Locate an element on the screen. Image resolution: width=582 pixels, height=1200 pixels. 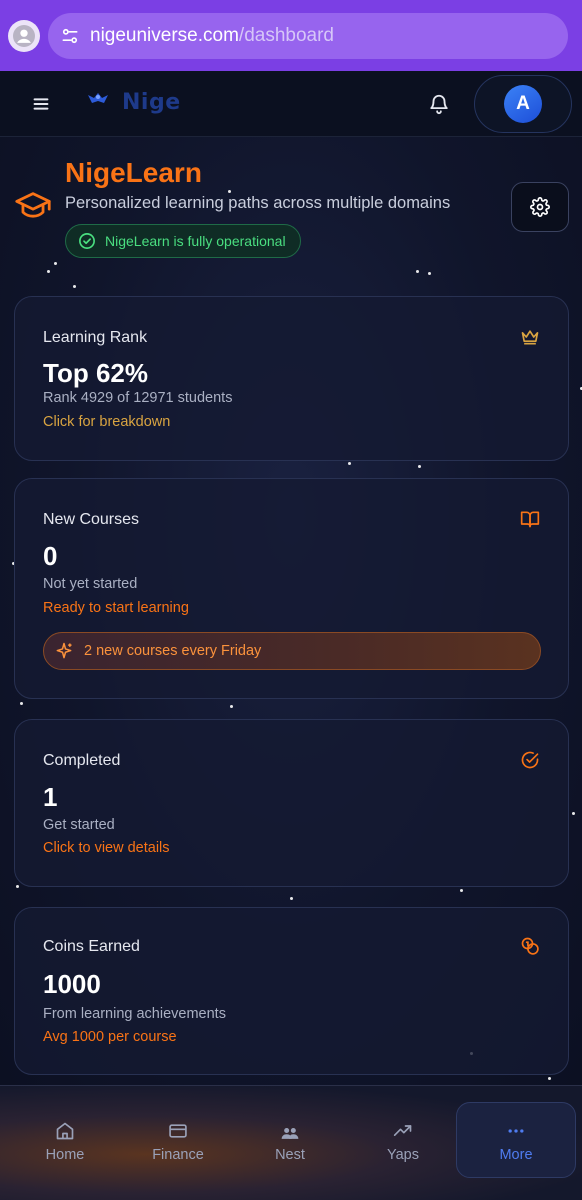
home-icon is located at coordinates (65, 1129).